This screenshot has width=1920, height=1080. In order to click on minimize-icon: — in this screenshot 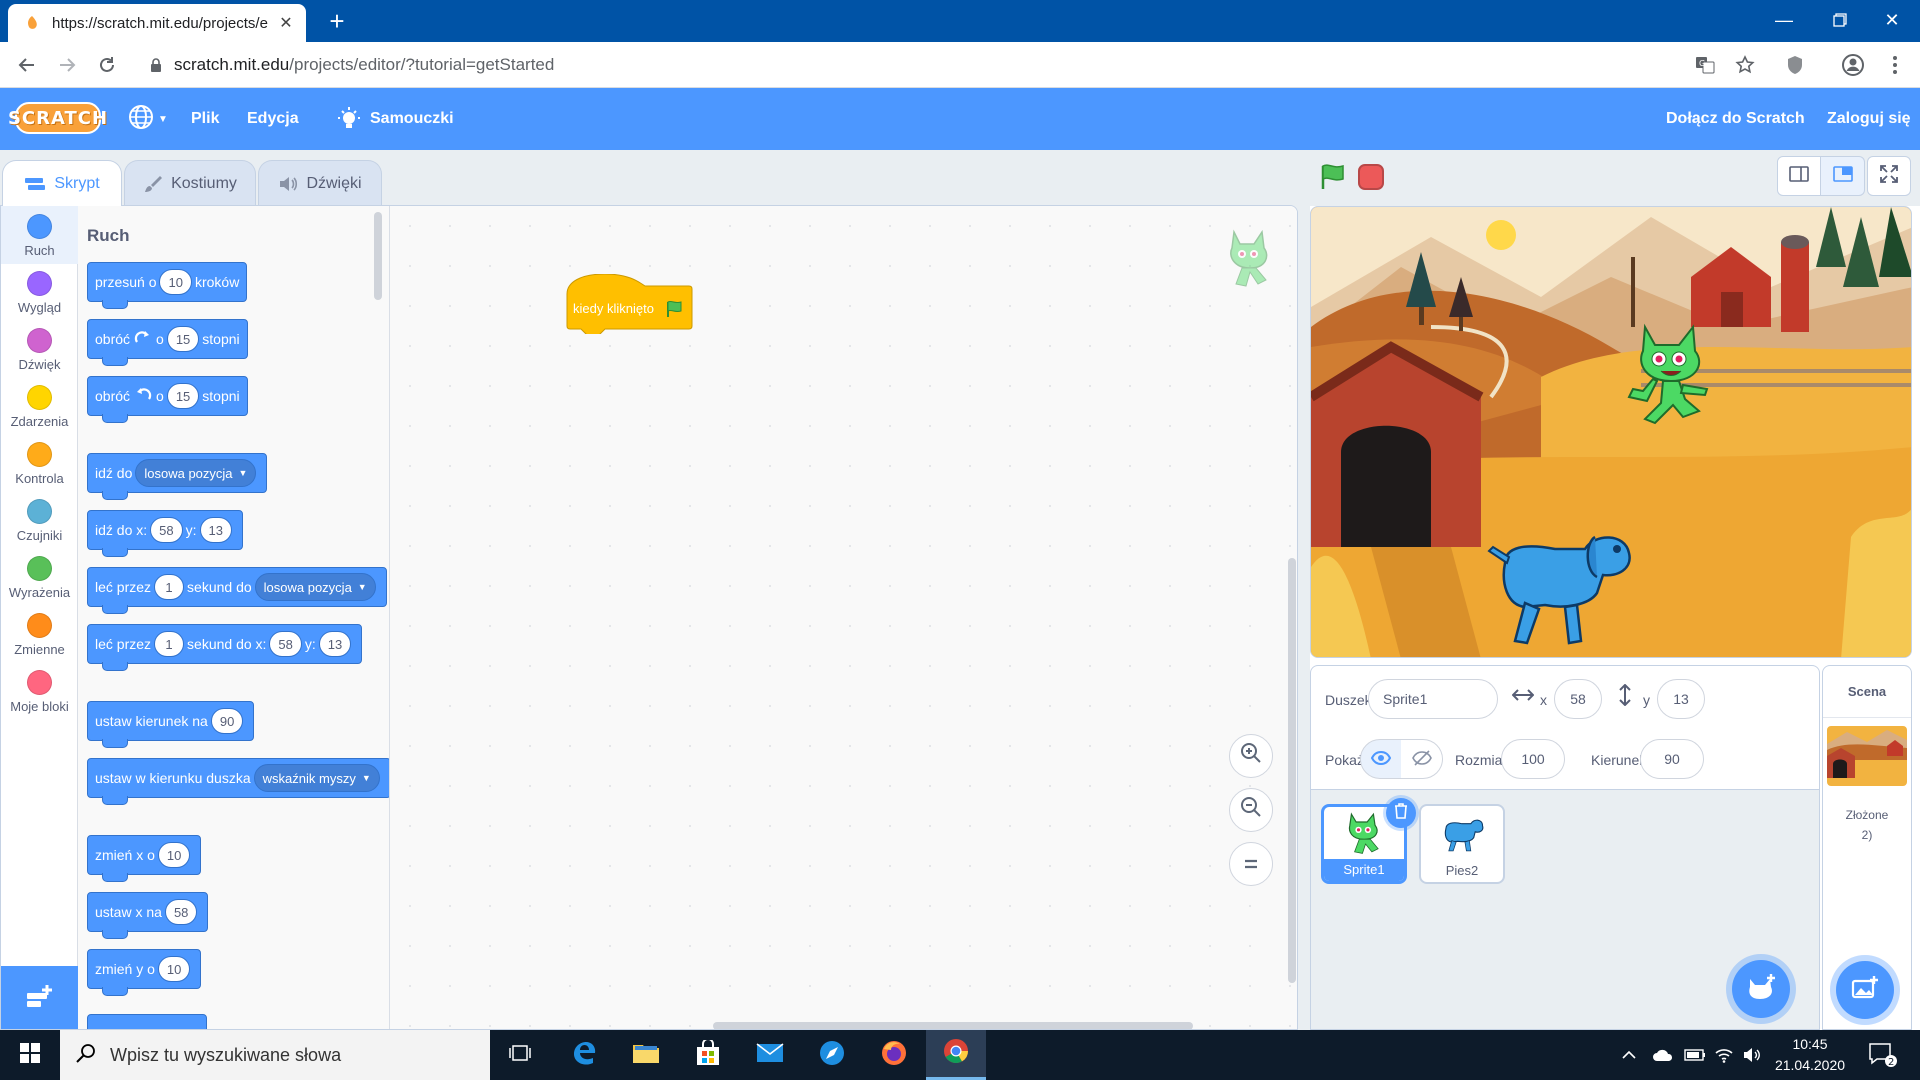, I will do `click(1784, 20)`.